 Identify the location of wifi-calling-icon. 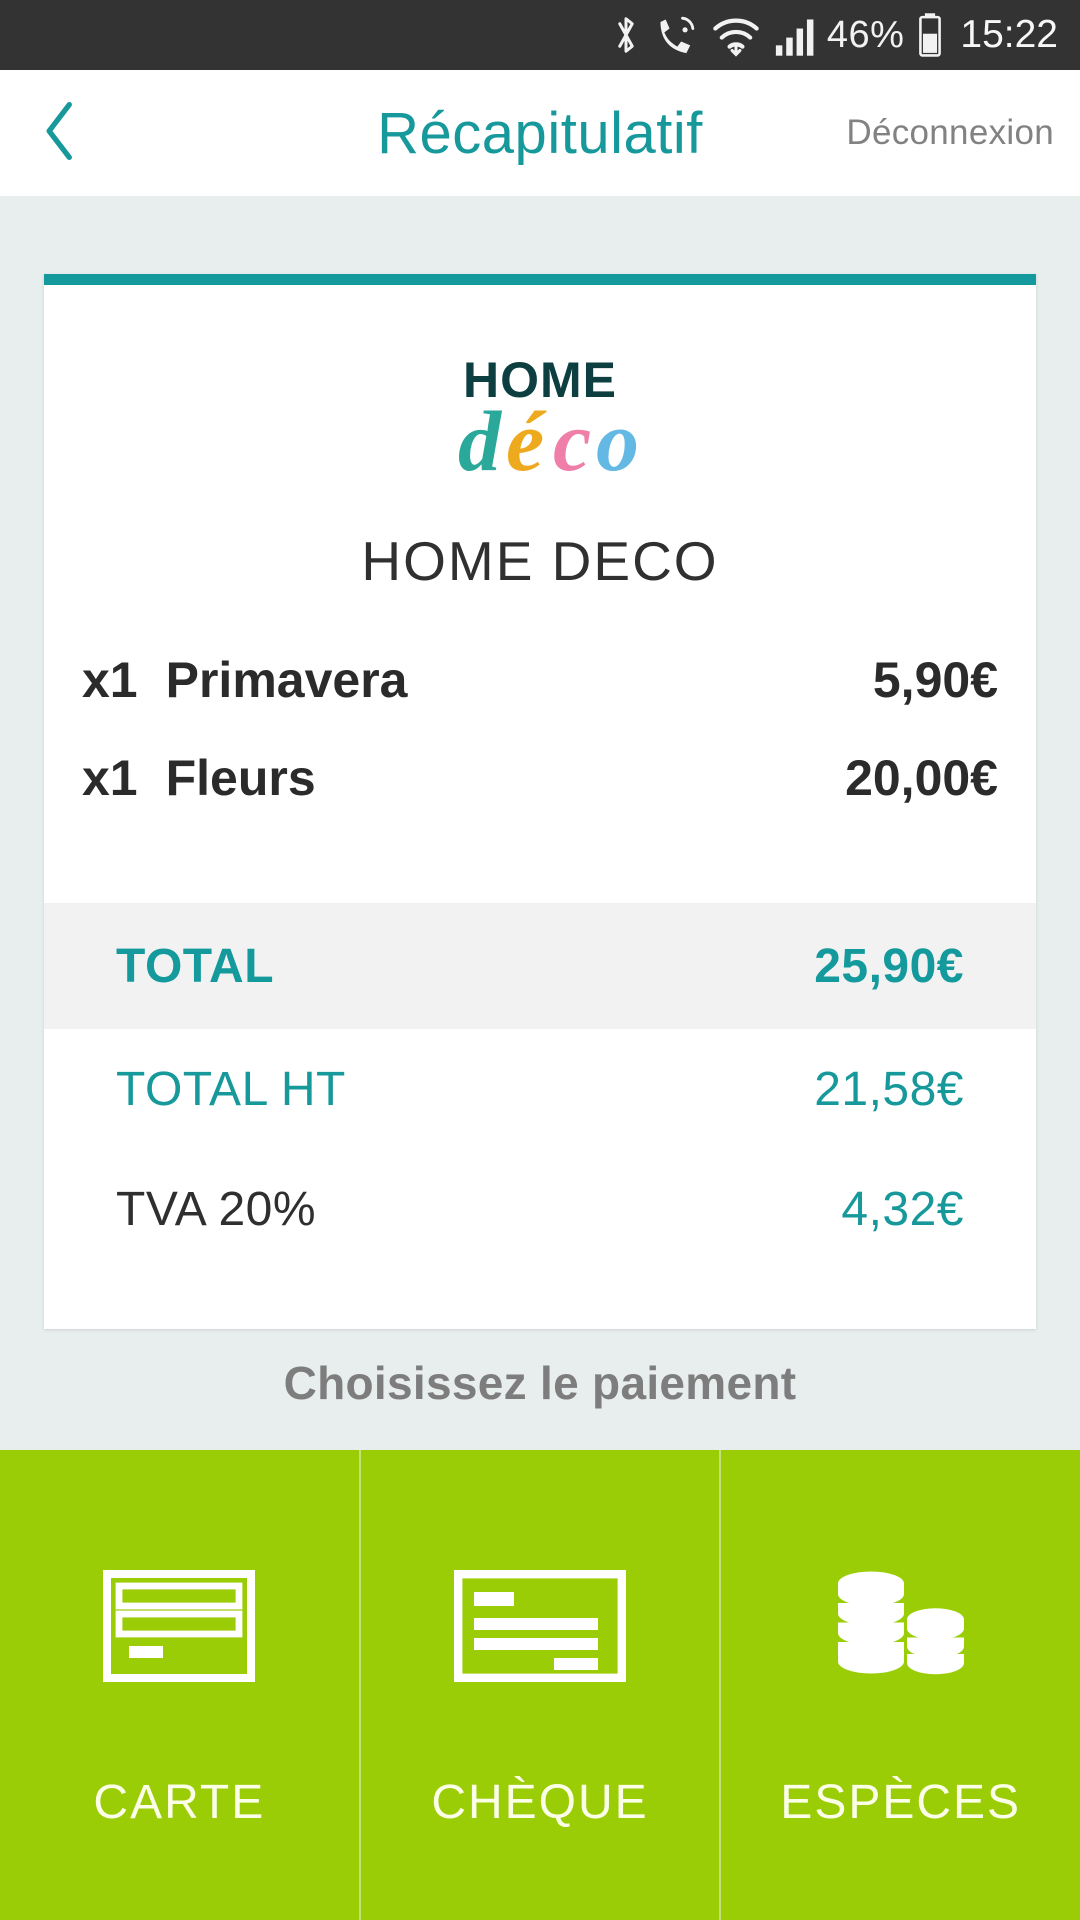
(676, 35).